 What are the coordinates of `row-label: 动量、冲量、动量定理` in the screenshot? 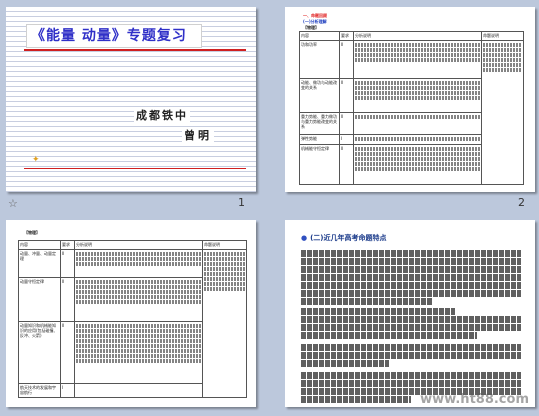 It's located at (39, 263).